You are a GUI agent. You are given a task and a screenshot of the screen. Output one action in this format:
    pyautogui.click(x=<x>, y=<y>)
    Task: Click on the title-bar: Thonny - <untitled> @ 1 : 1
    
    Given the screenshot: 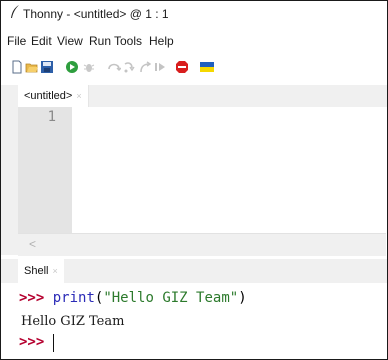 What is the action you would take?
    pyautogui.click(x=194, y=14)
    